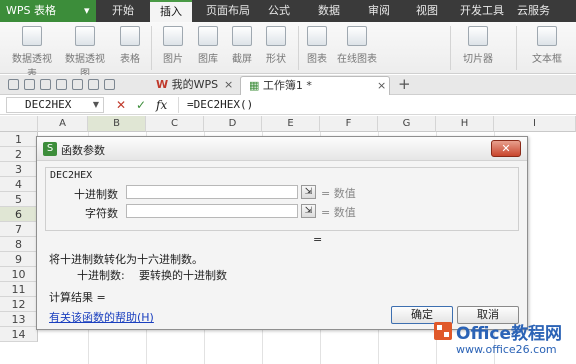 Image resolution: width=576 pixels, height=364 pixels. Describe the element at coordinates (96, 105) in the screenshot. I see `chevron-down-icon: ▼` at that location.